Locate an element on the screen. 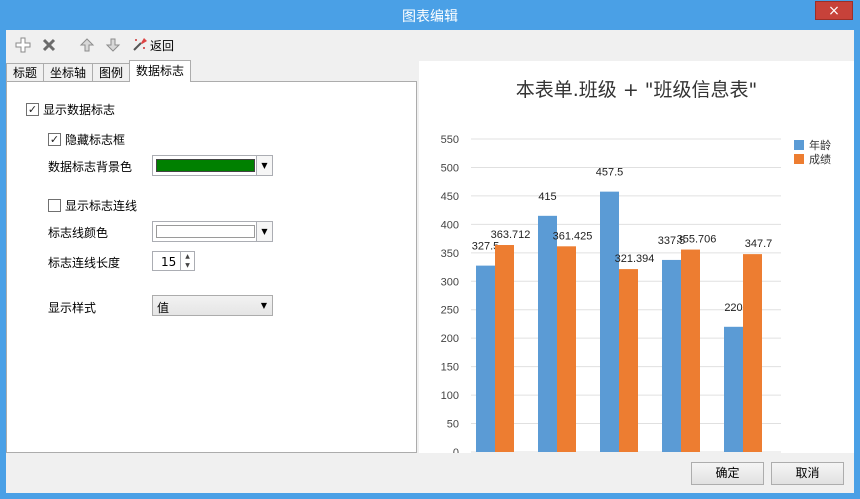 The height and width of the screenshot is (499, 860). leader-length-stepper: 15 ▲ ▼ is located at coordinates (173, 261).